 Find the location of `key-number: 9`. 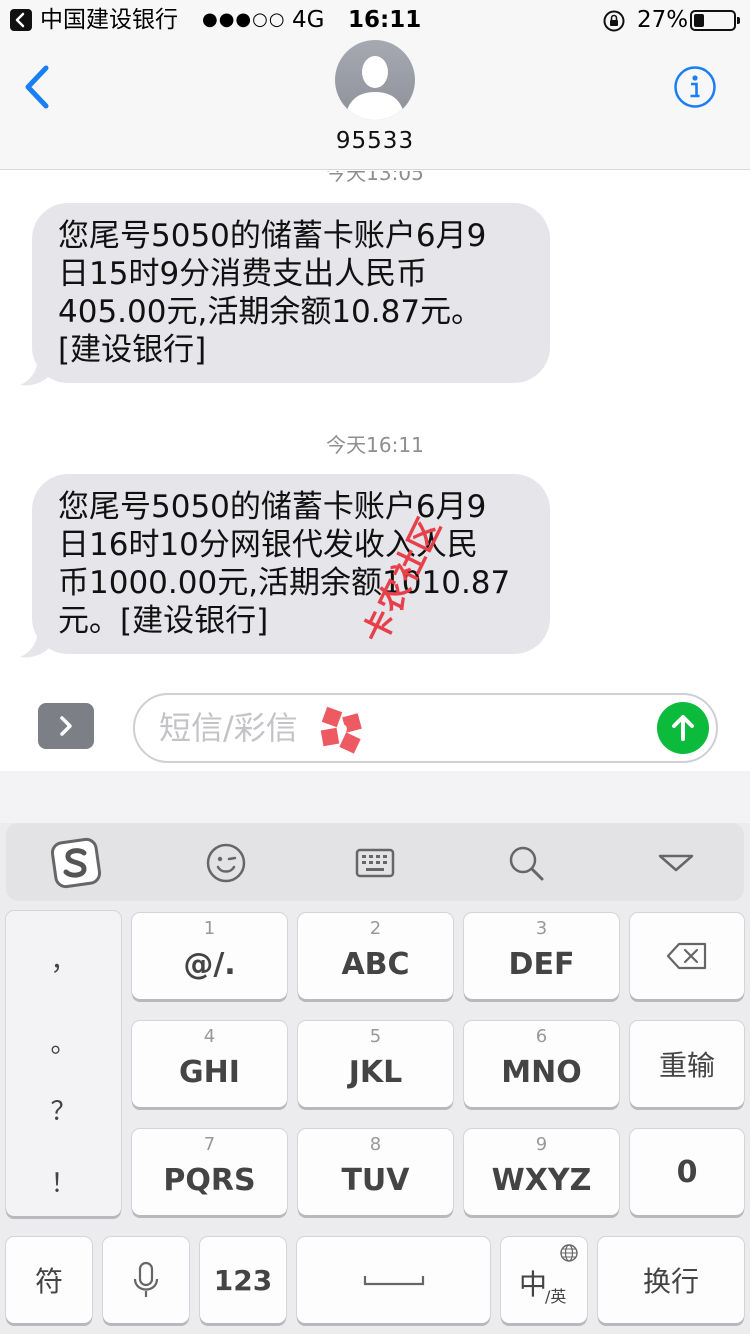

key-number: 9 is located at coordinates (541, 1144).